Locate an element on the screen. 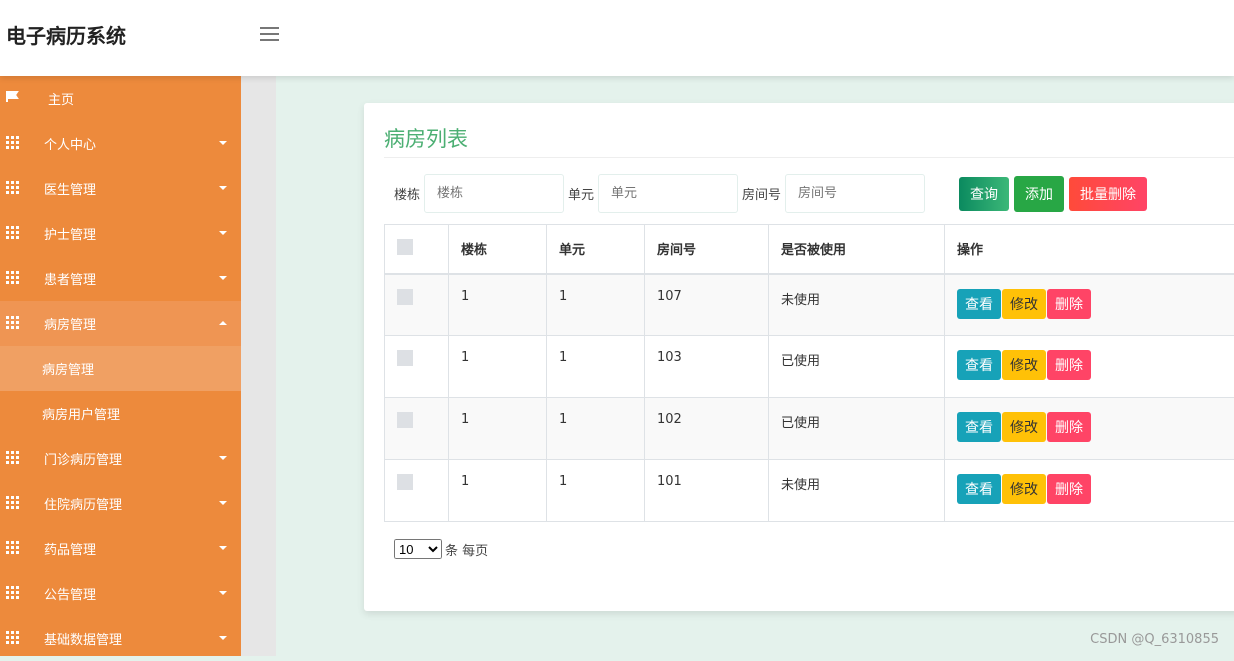  sidebar-item: 个人中心 is located at coordinates (120, 143).